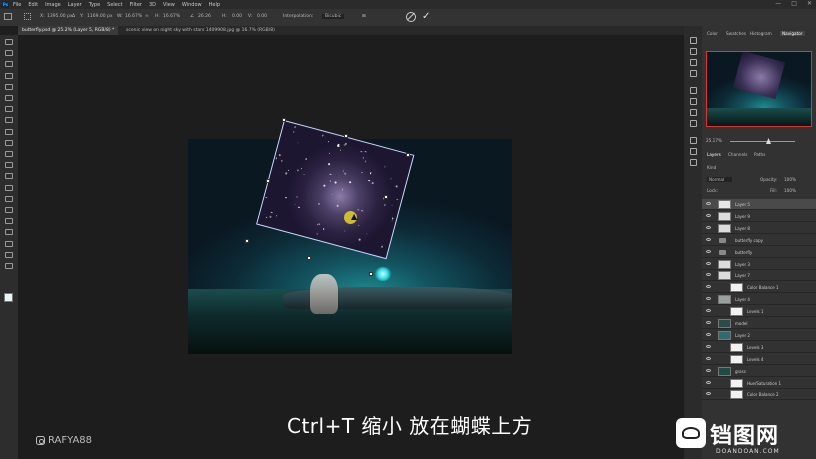 The height and width of the screenshot is (459, 816). I want to click on tab-channels: Channels, so click(737, 154).